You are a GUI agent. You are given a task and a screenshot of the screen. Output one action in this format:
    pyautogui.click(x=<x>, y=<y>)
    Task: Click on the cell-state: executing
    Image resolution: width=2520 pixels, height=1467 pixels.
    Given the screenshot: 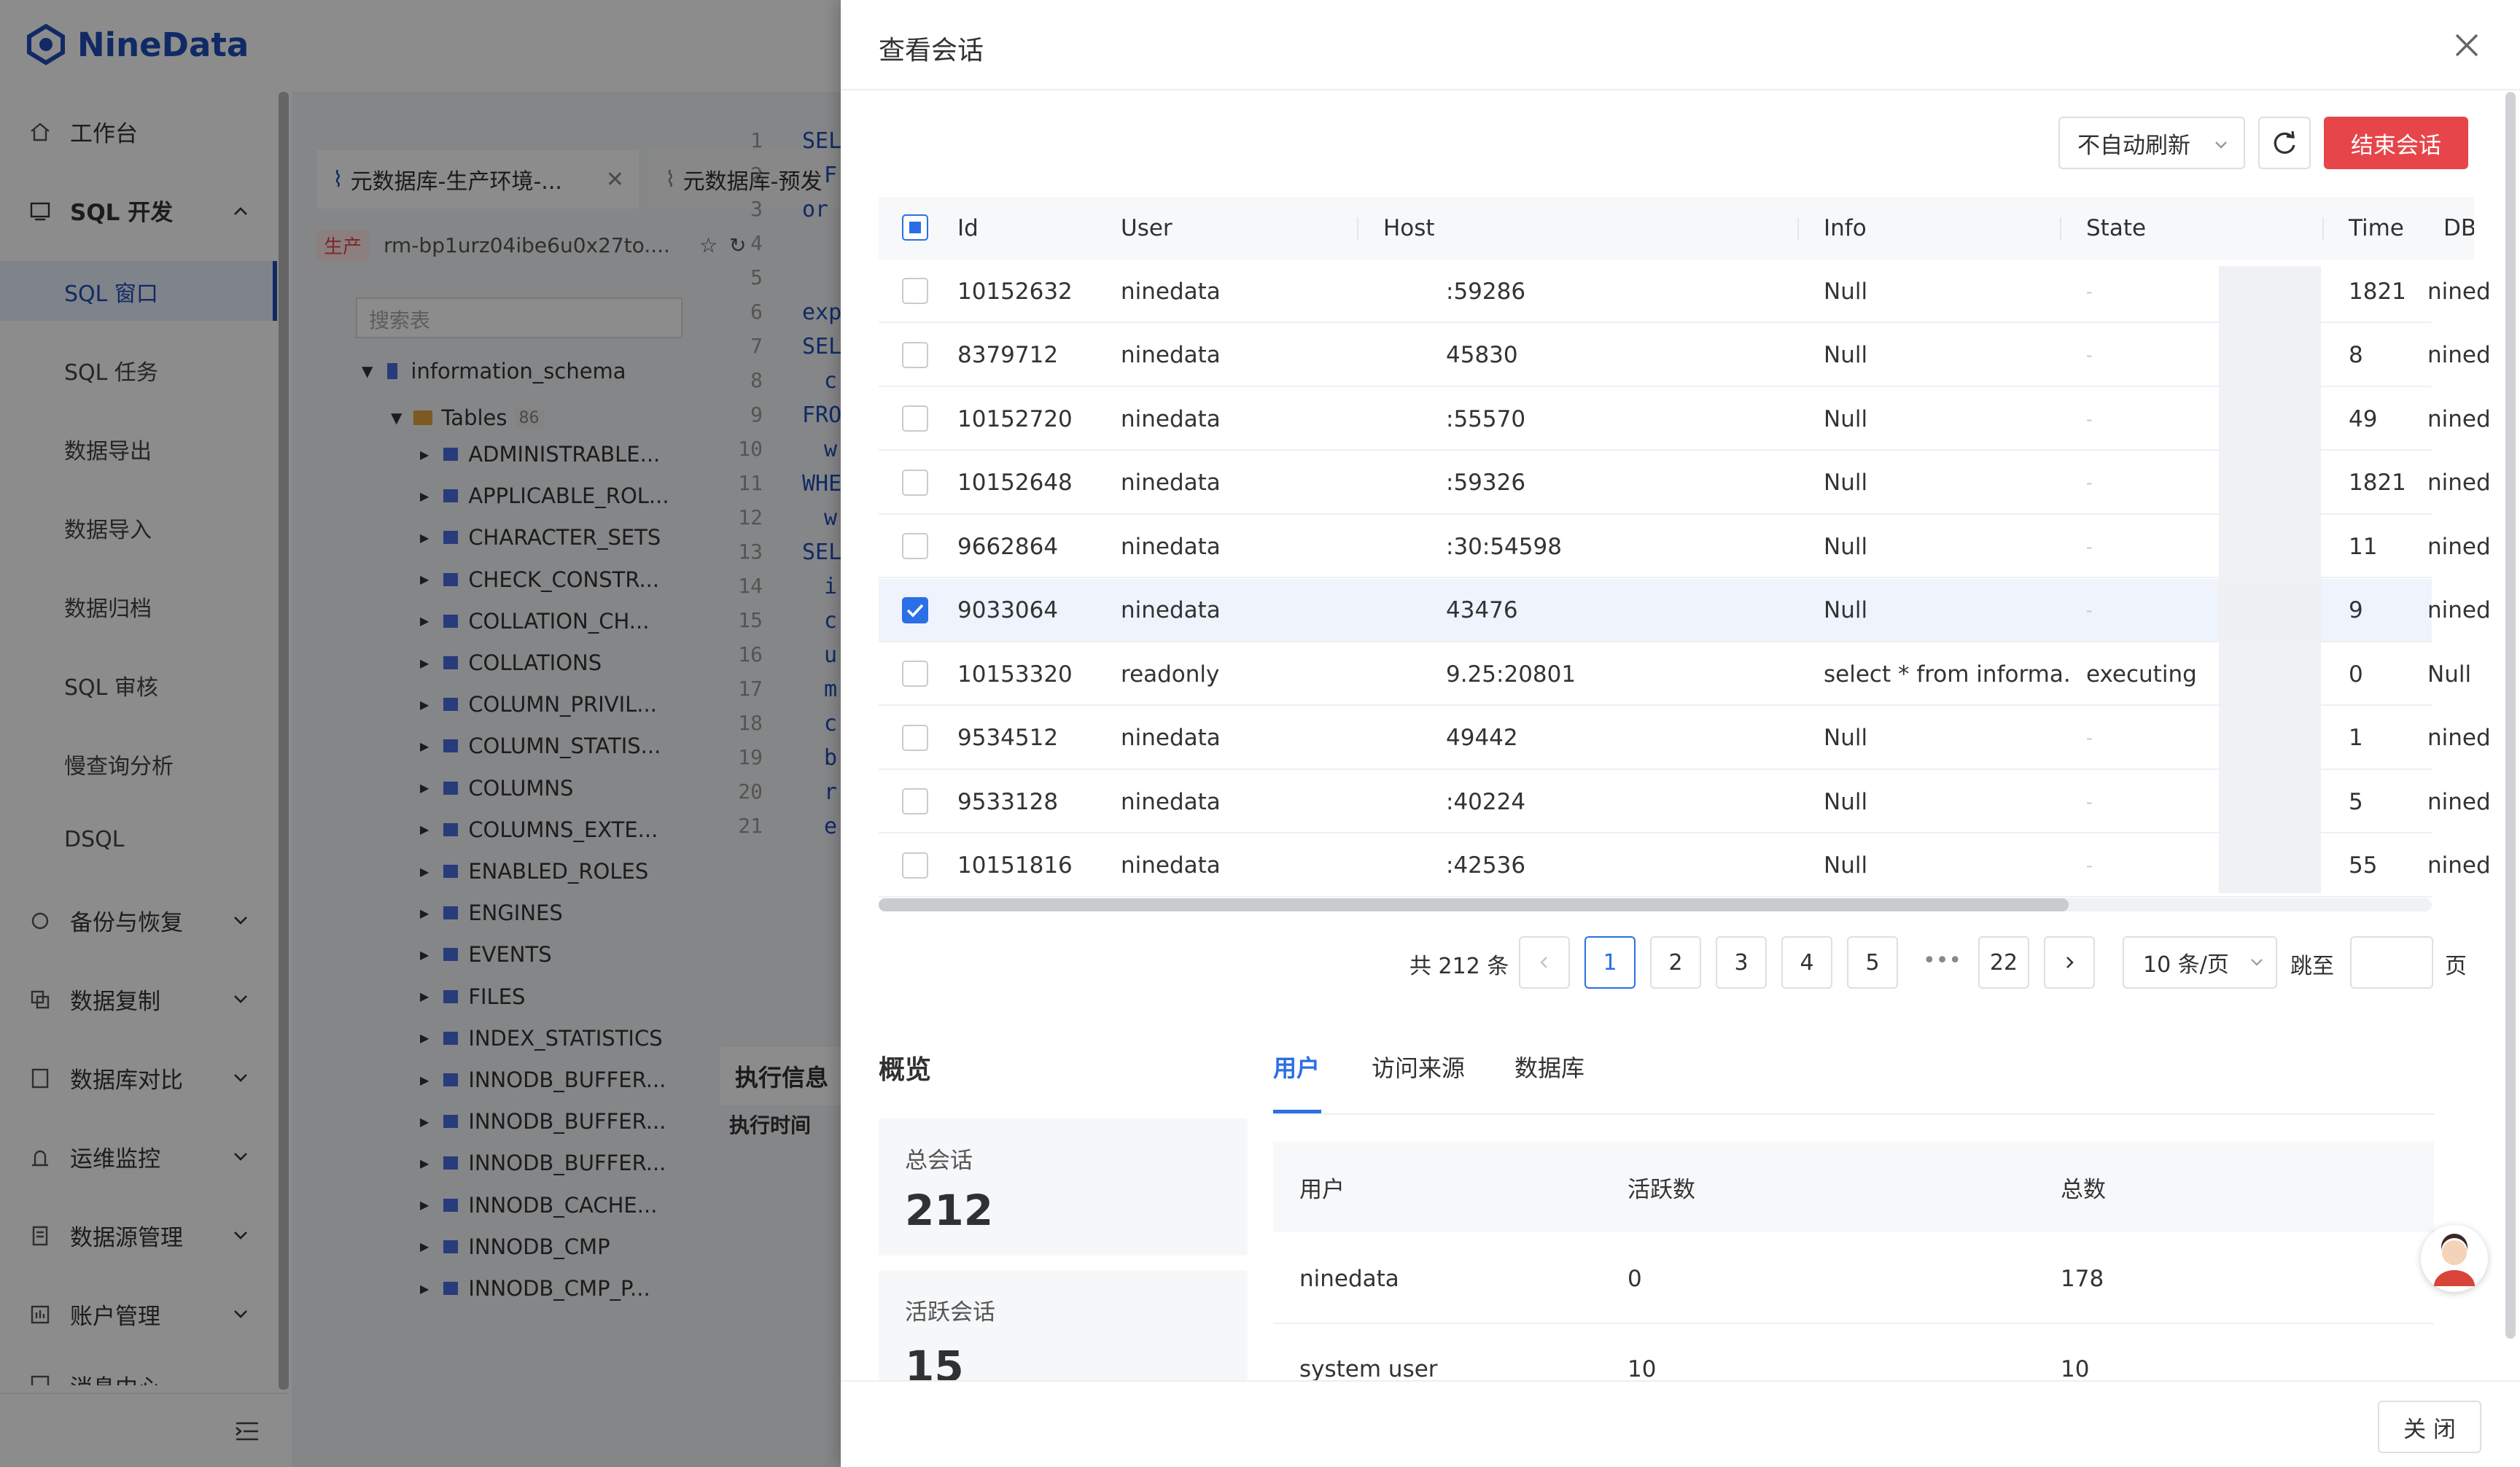 What is the action you would take?
    pyautogui.click(x=2141, y=674)
    